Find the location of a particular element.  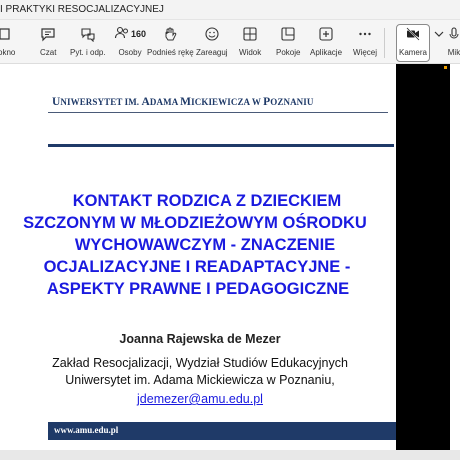

raise-hand-icon is located at coordinates (170, 34).